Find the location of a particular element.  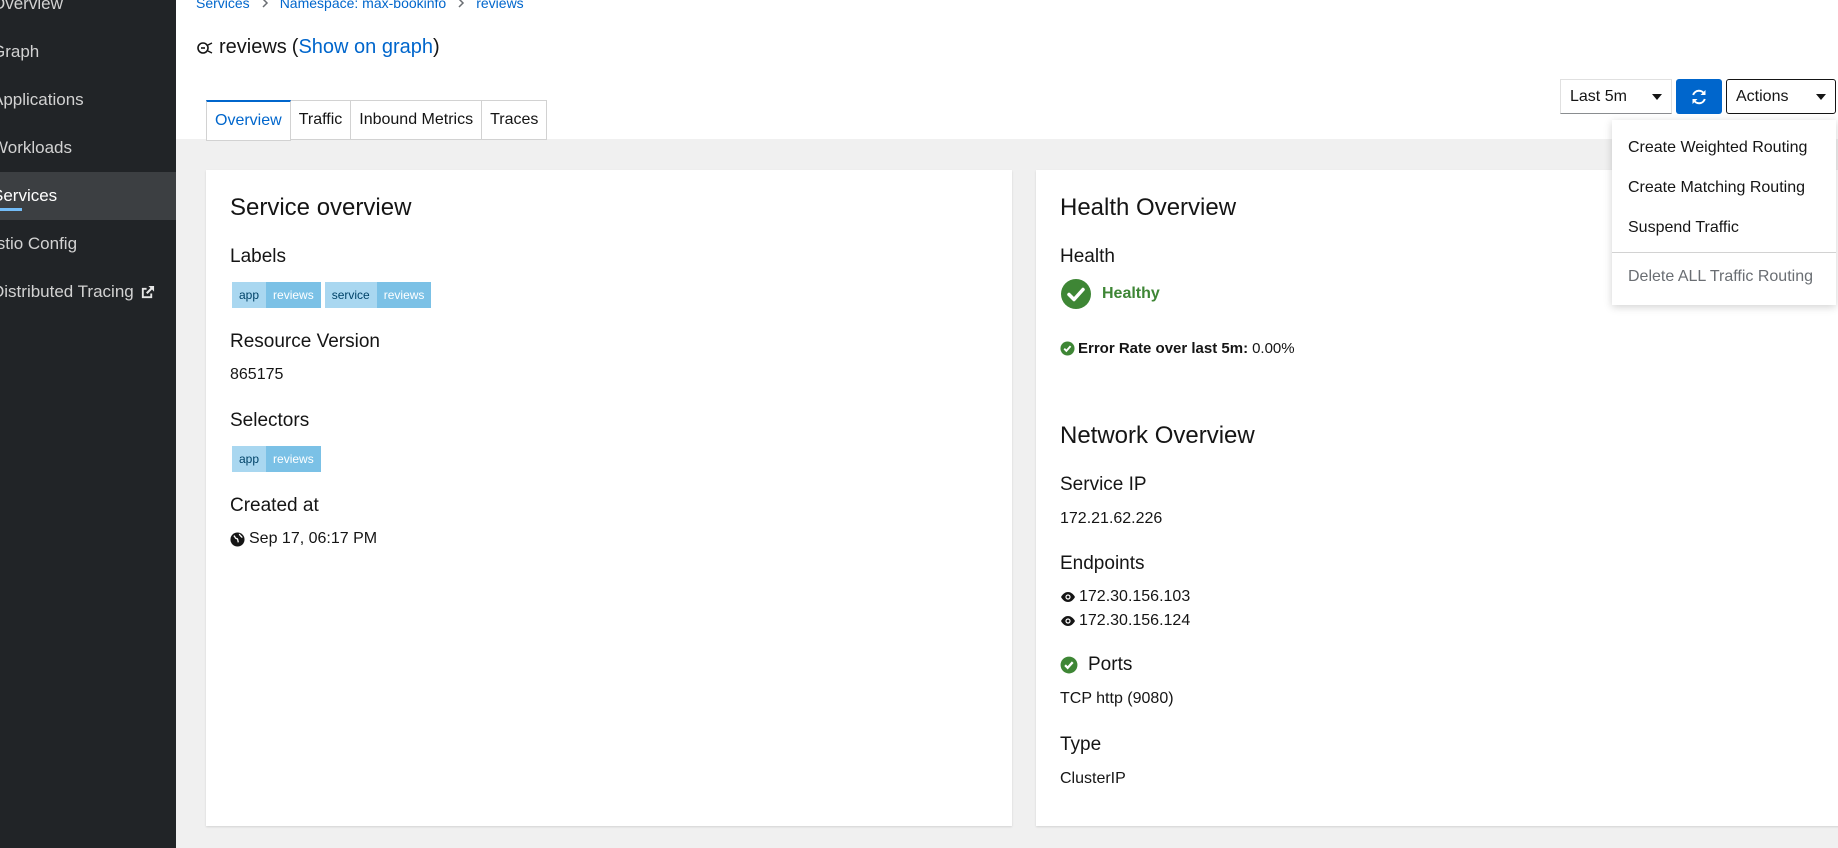

tab-inbound-metrics: Inbound Metrics is located at coordinates (417, 120).